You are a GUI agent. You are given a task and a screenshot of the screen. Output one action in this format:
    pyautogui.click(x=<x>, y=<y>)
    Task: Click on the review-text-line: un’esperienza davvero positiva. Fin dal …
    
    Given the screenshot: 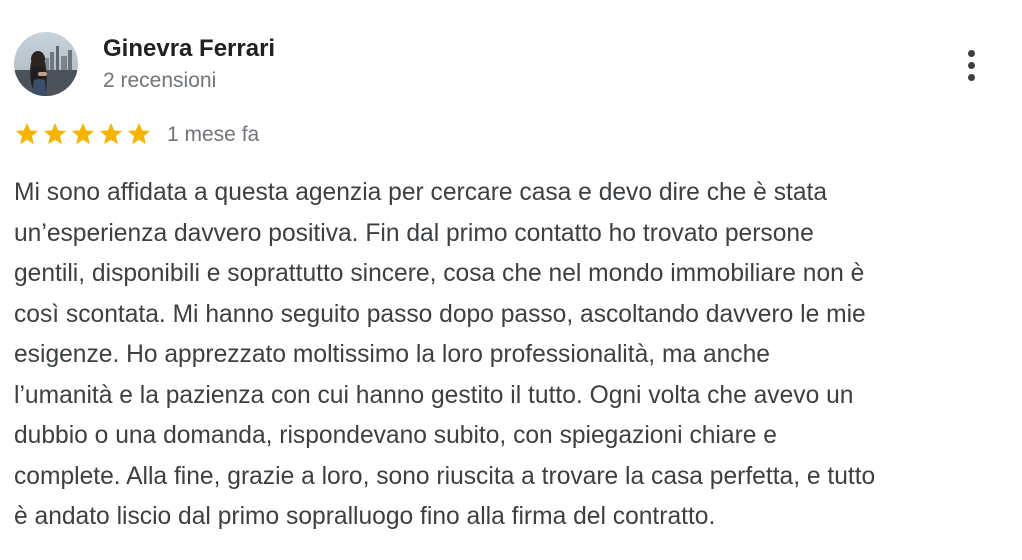 What is the action you would take?
    pyautogui.click(x=414, y=233)
    